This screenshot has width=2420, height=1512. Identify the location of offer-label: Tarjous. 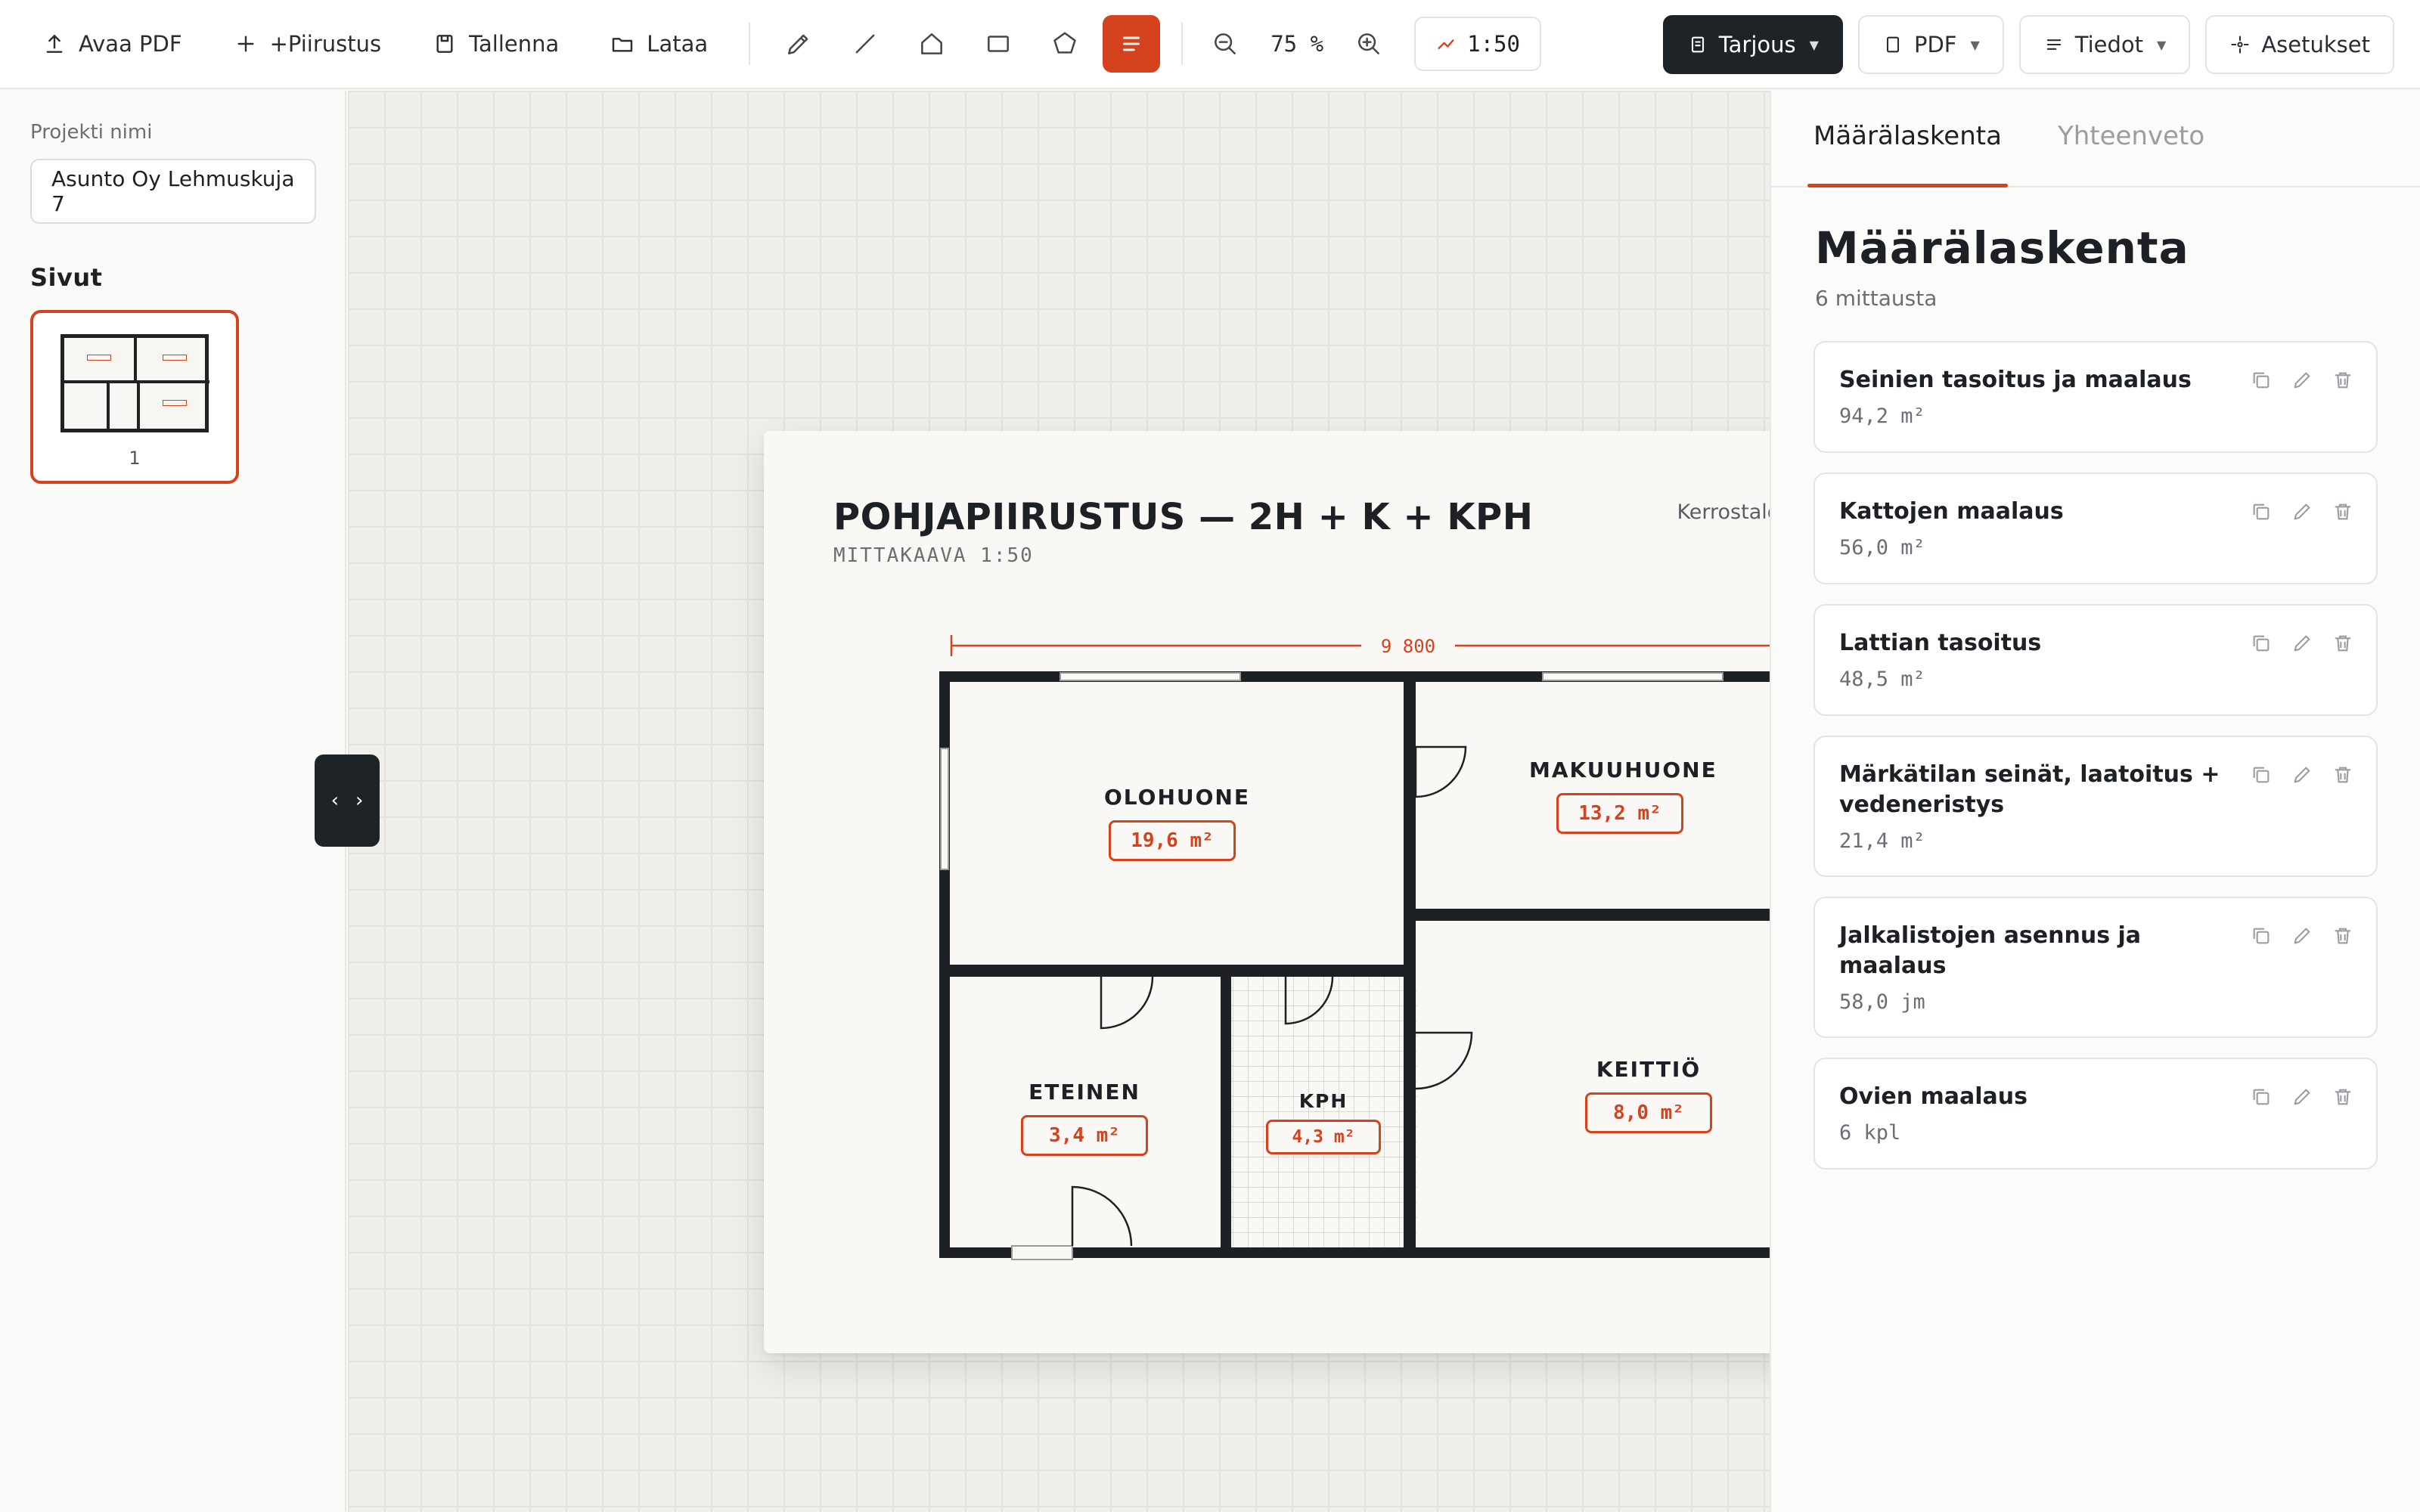
(1757, 44).